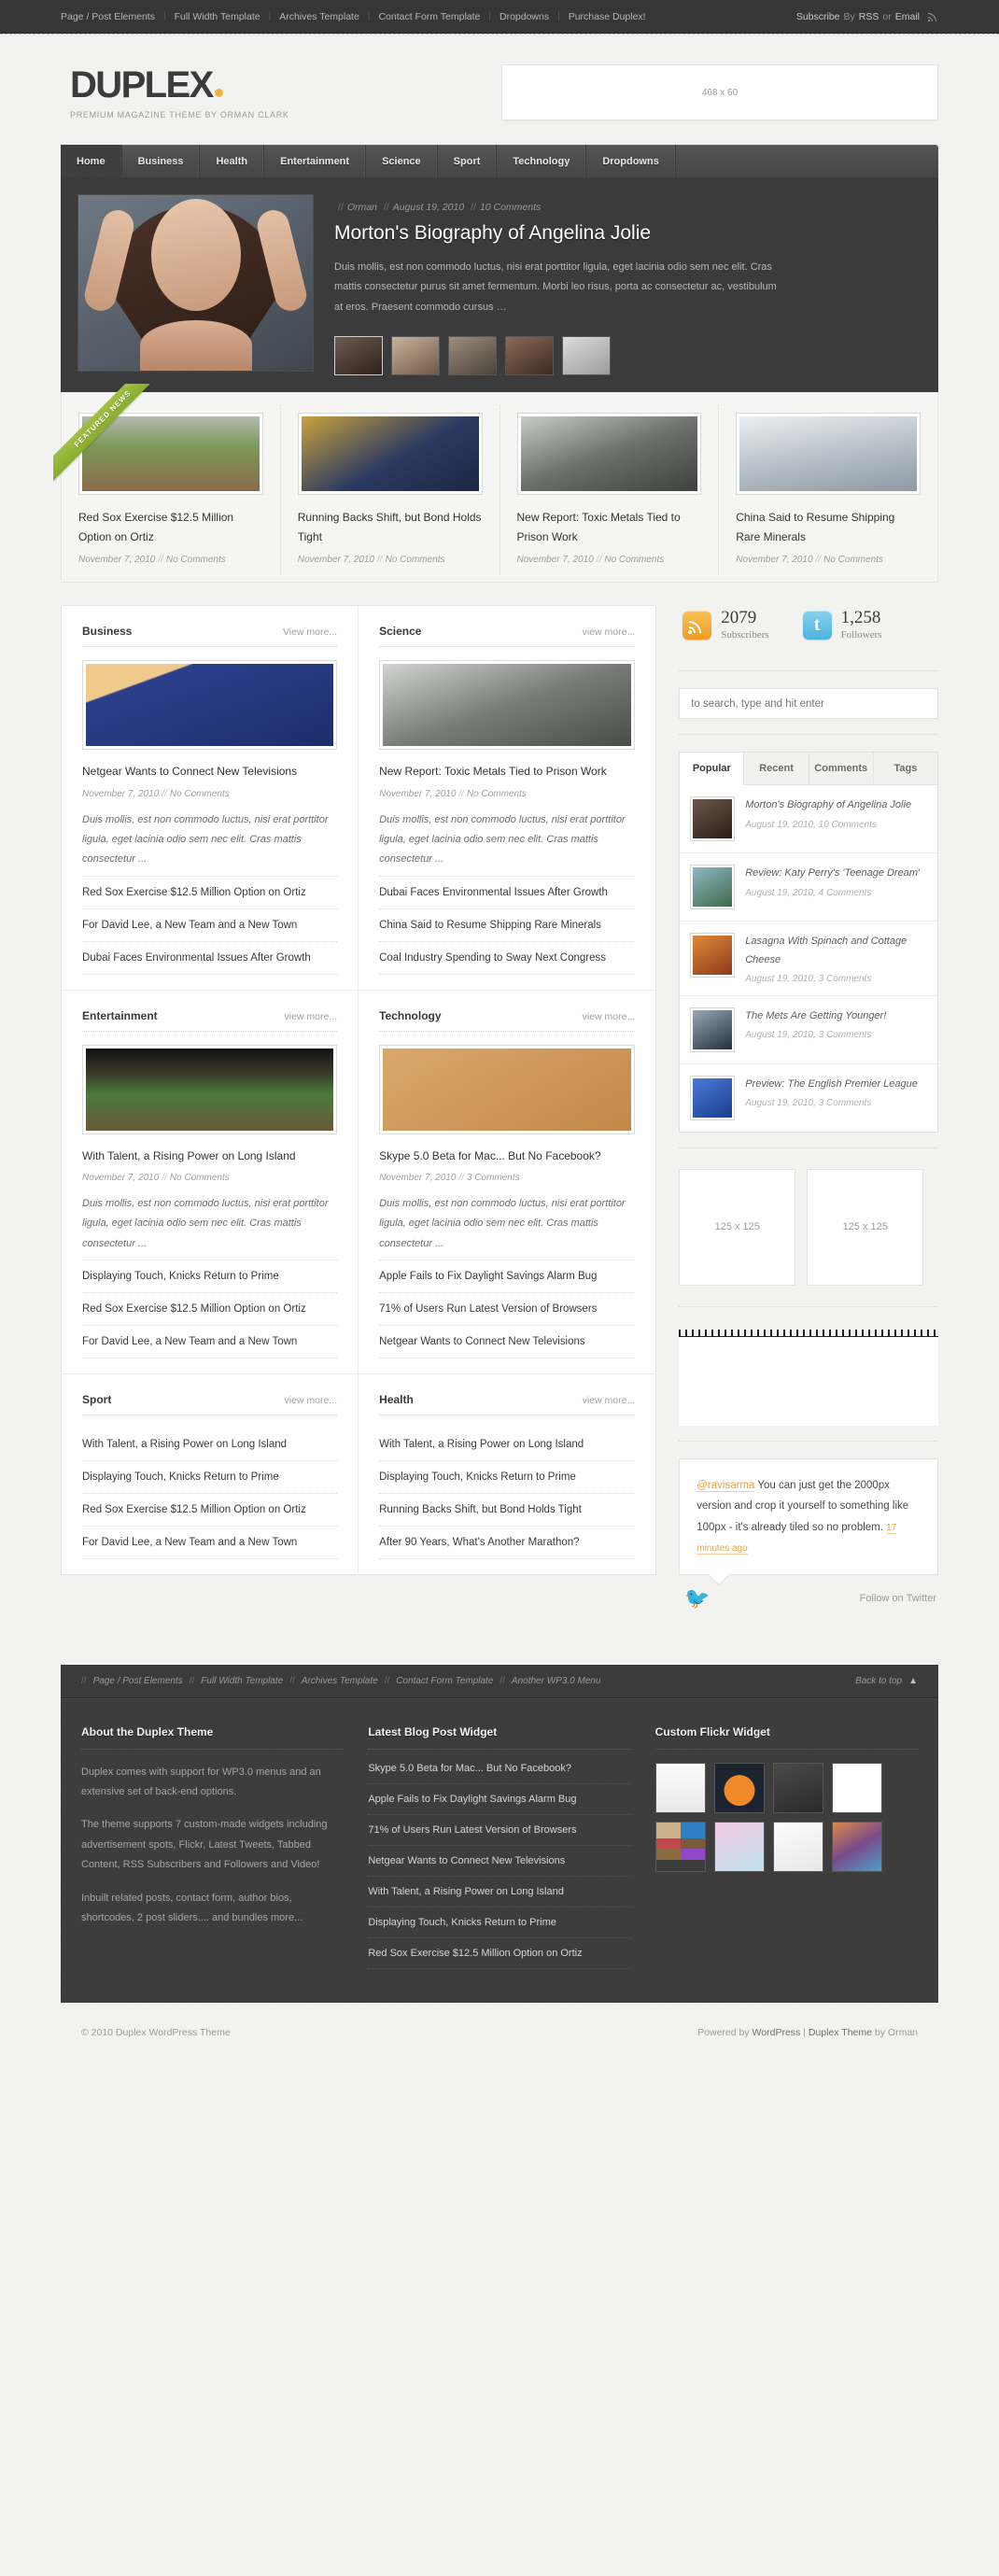 The width and height of the screenshot is (999, 2576). Describe the element at coordinates (607, 16) in the screenshot. I see `top-nav-link-5: Purchase Duplex!` at that location.